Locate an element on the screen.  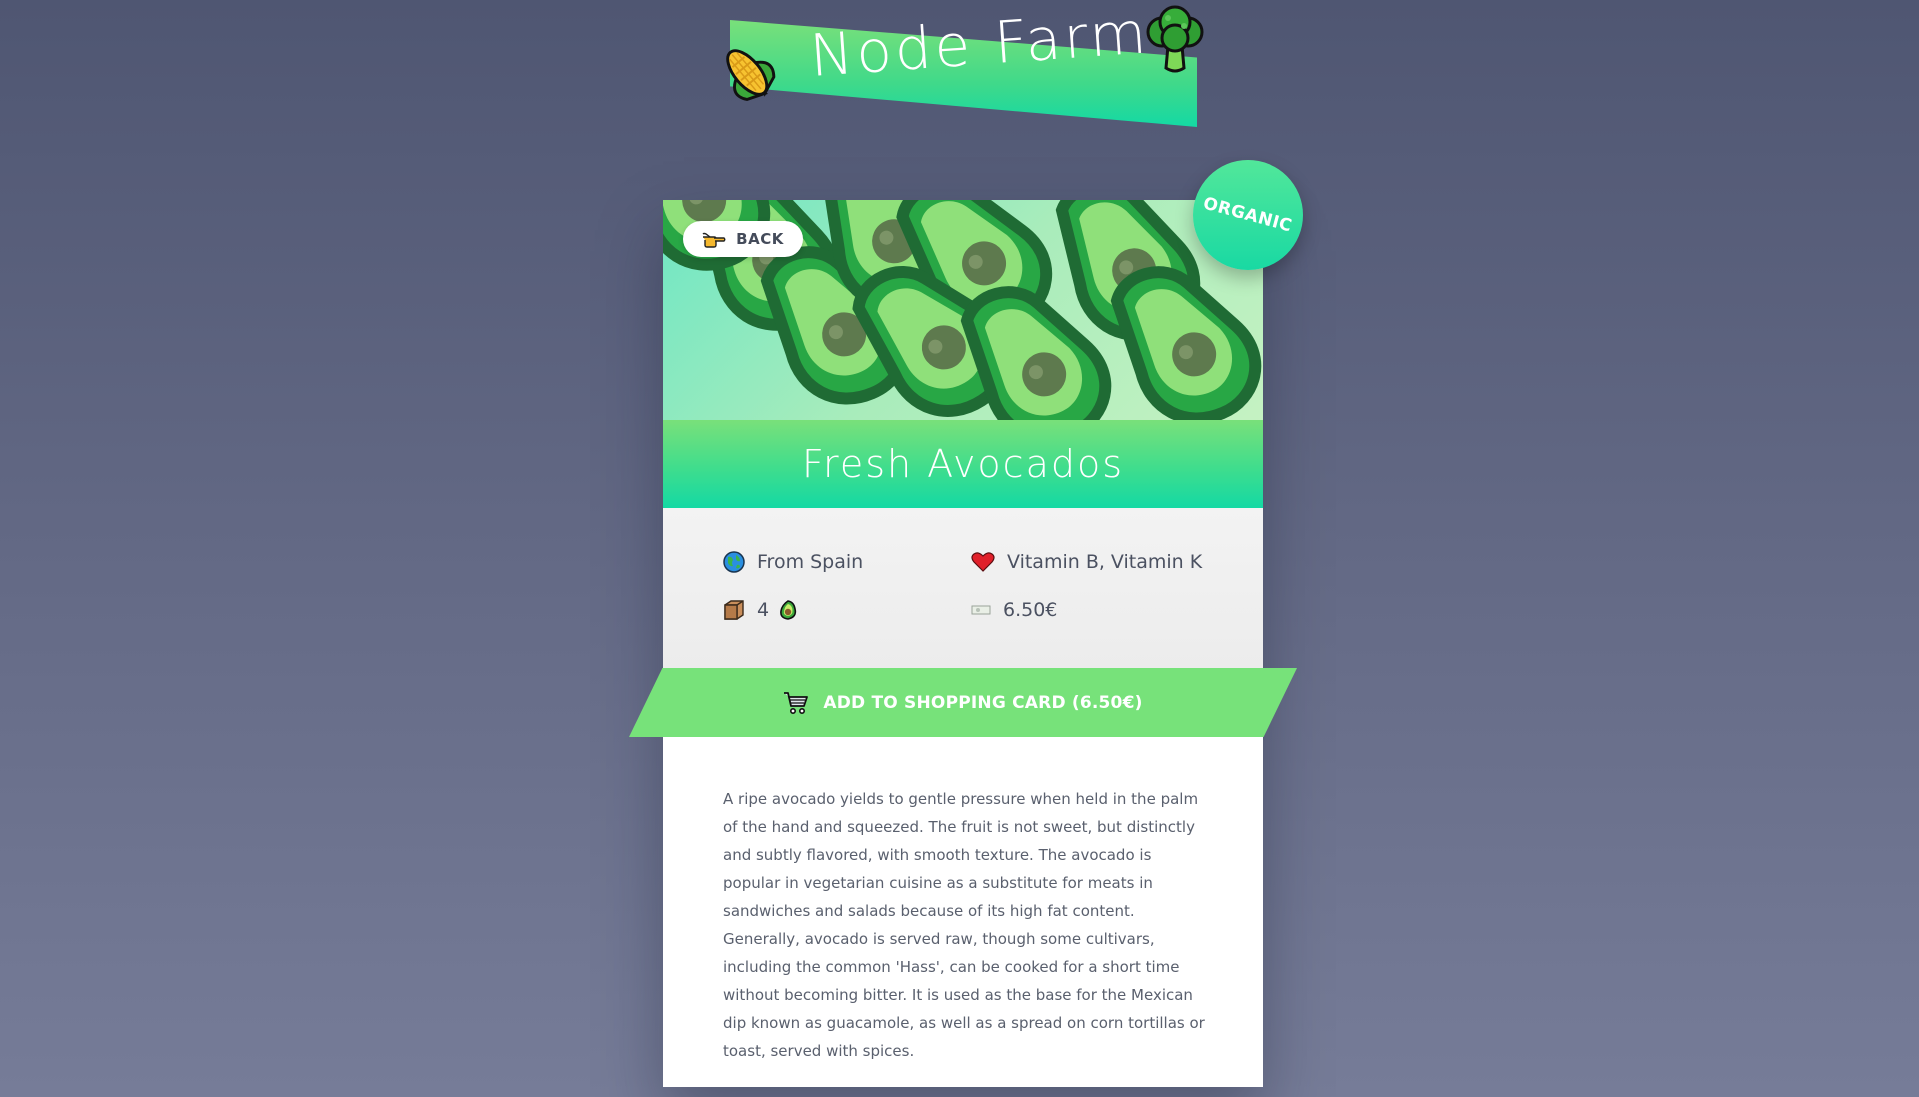
product-origin: From Spain is located at coordinates (793, 562).